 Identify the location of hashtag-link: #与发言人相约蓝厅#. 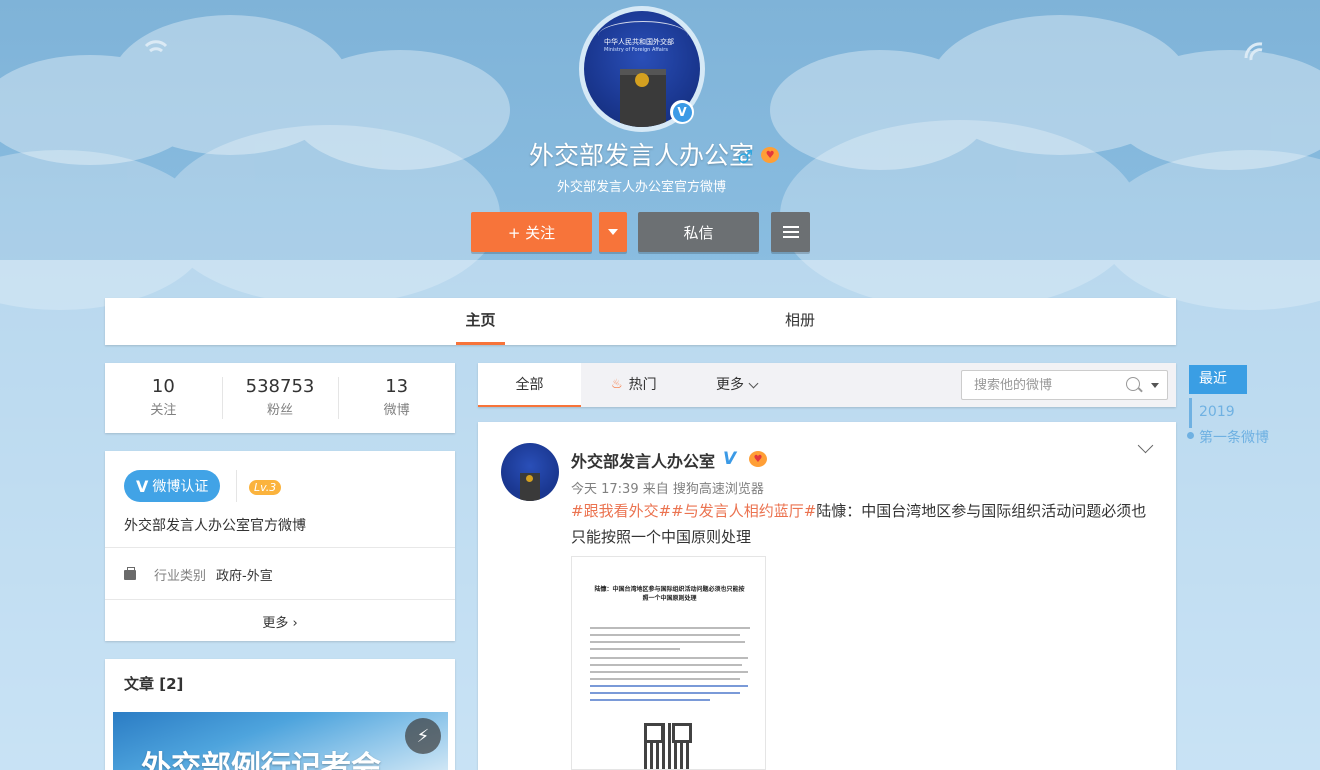
(743, 511).